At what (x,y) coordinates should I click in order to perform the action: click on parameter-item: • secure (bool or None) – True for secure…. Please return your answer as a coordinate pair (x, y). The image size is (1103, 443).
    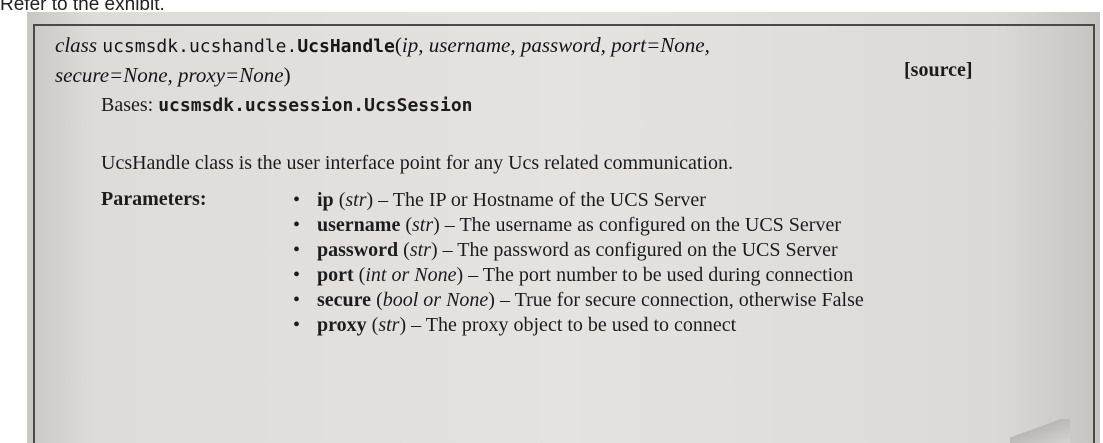
    Looking at the image, I should click on (578, 300).